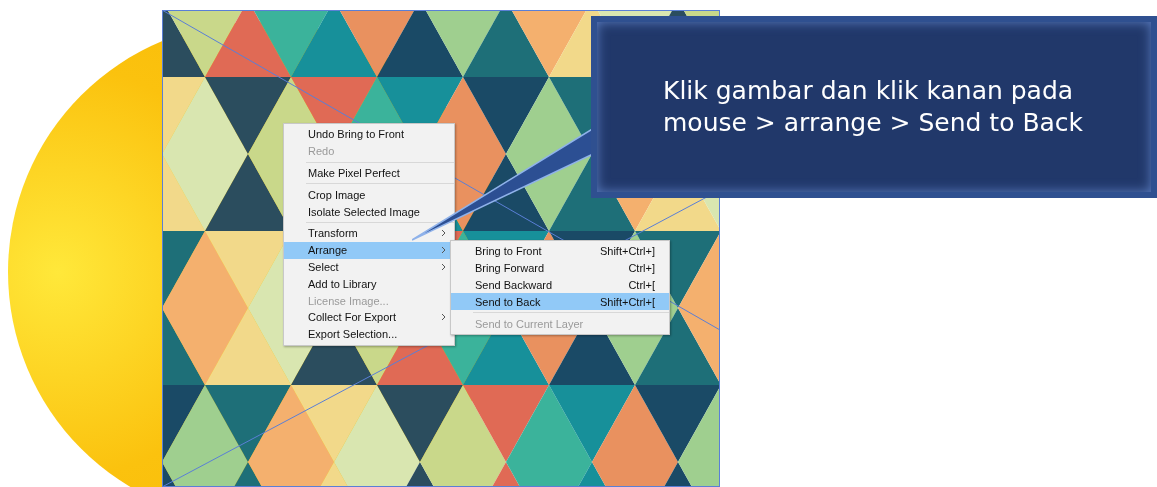  What do you see at coordinates (369, 211) in the screenshot?
I see `menu-item: Isolate Selected Image` at bounding box center [369, 211].